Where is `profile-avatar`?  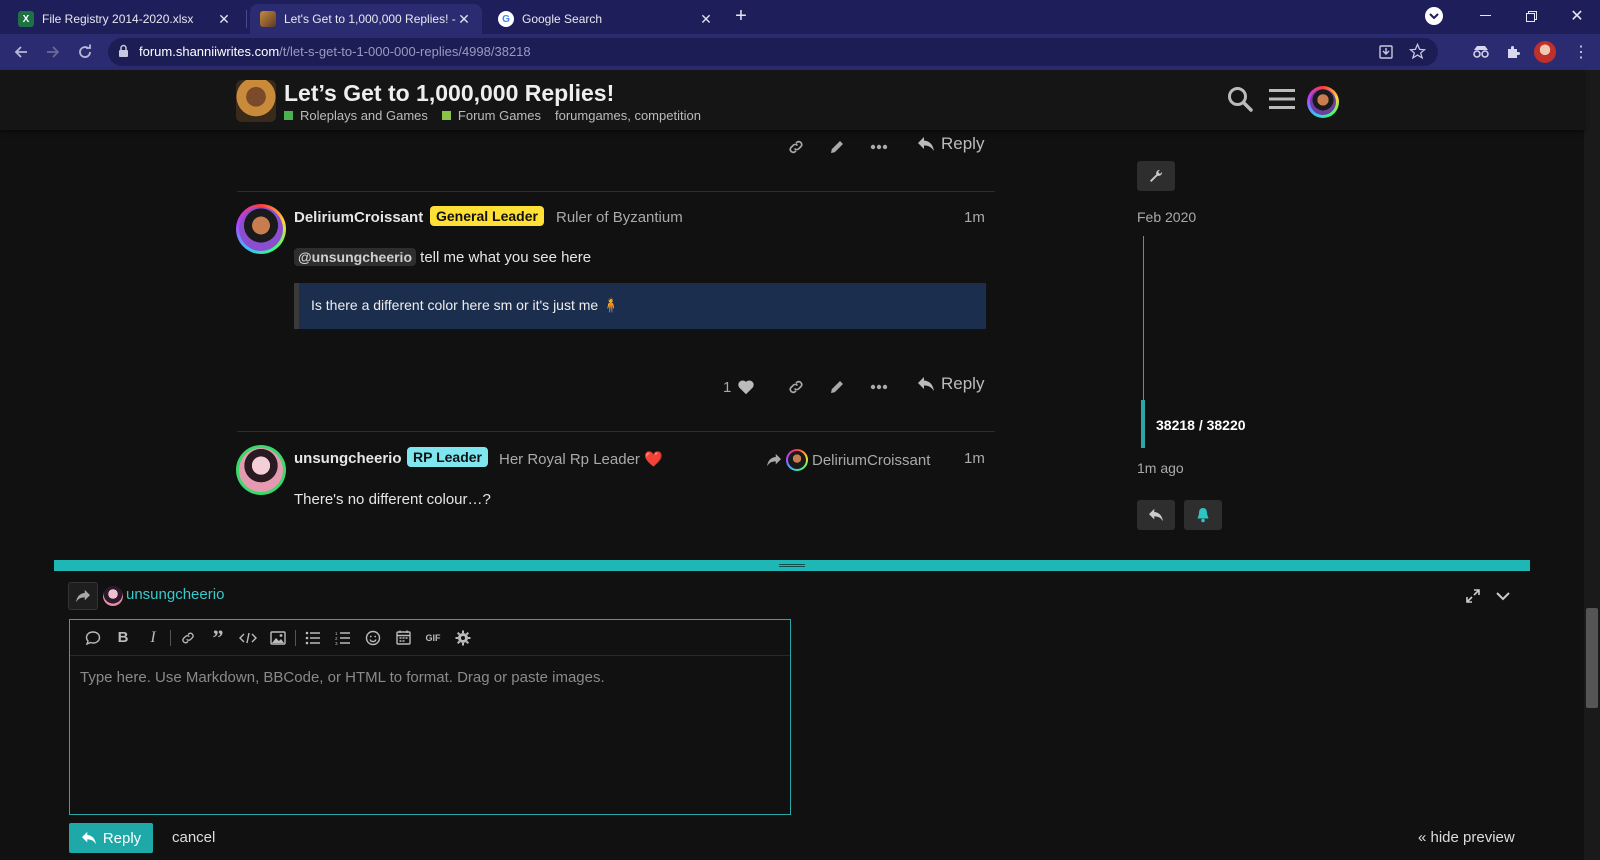
profile-avatar is located at coordinates (1545, 52).